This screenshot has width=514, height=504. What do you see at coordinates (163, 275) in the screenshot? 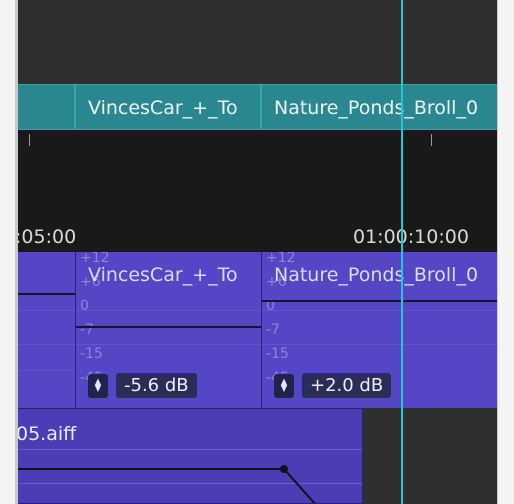
I see `audio-clip-label: VincesCar_+_To` at bounding box center [163, 275].